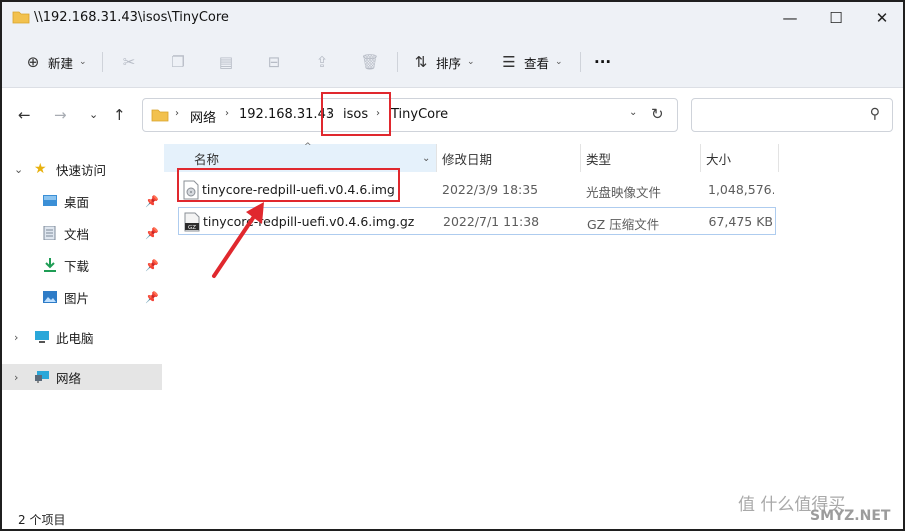 This screenshot has height=531, width=905. I want to click on sidebar-item-this-pc: › 此电脑, so click(82, 337).